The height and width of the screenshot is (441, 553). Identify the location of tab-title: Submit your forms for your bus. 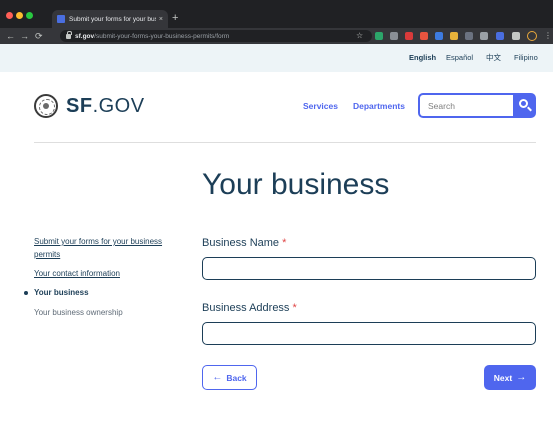
(112, 19).